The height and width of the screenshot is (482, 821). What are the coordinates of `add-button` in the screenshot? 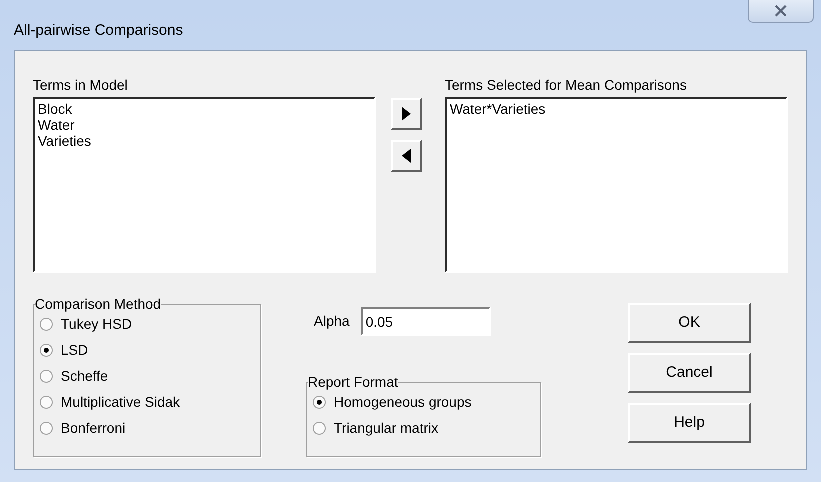 It's located at (406, 114).